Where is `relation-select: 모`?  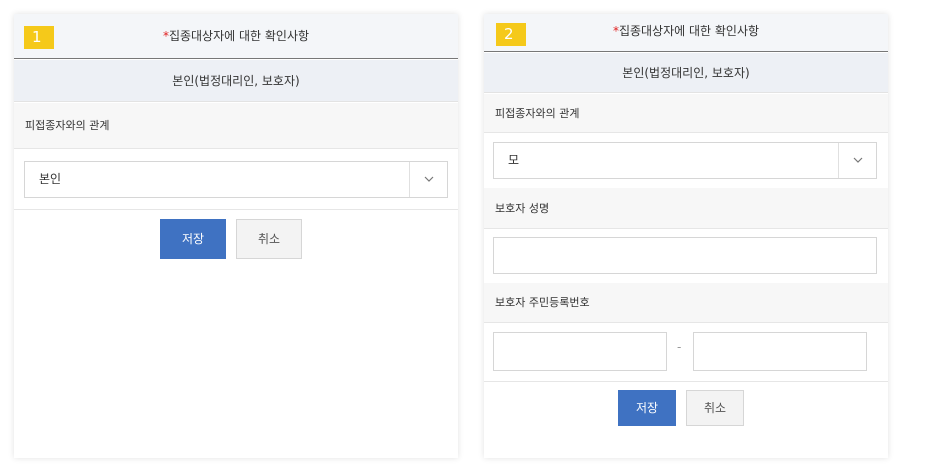 relation-select: 모 is located at coordinates (685, 160).